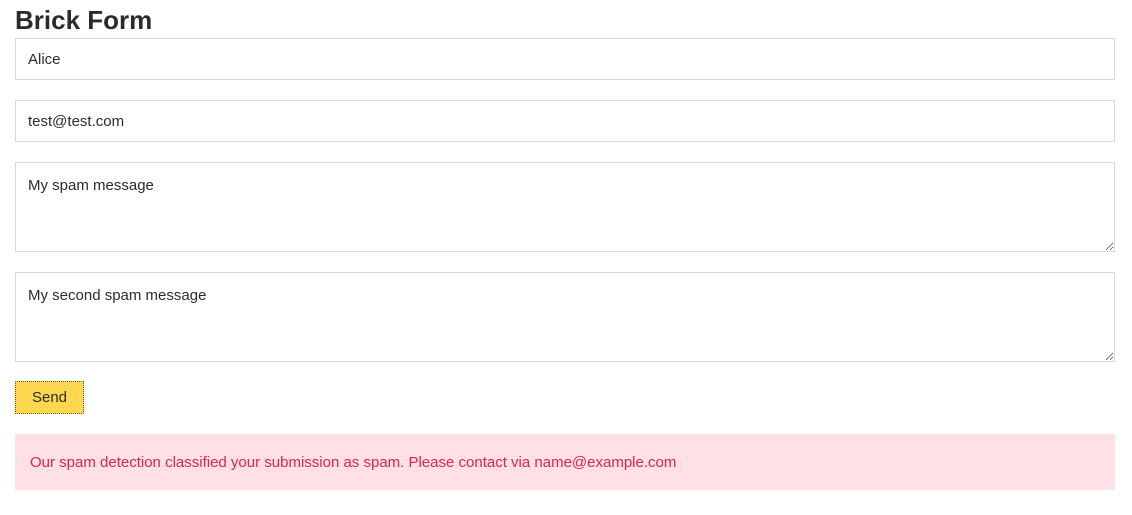 The width and height of the screenshot is (1132, 515). I want to click on form-title: Brick Form, so click(84, 20).